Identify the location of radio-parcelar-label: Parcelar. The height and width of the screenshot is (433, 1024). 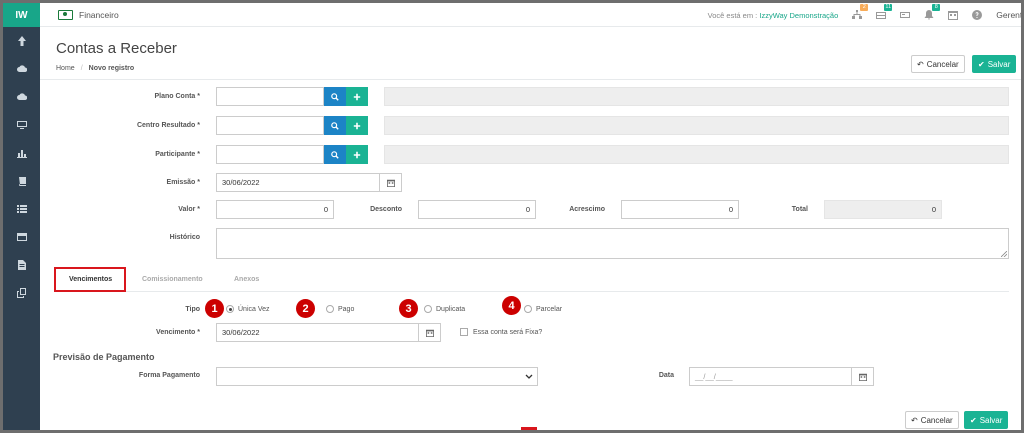
(549, 309).